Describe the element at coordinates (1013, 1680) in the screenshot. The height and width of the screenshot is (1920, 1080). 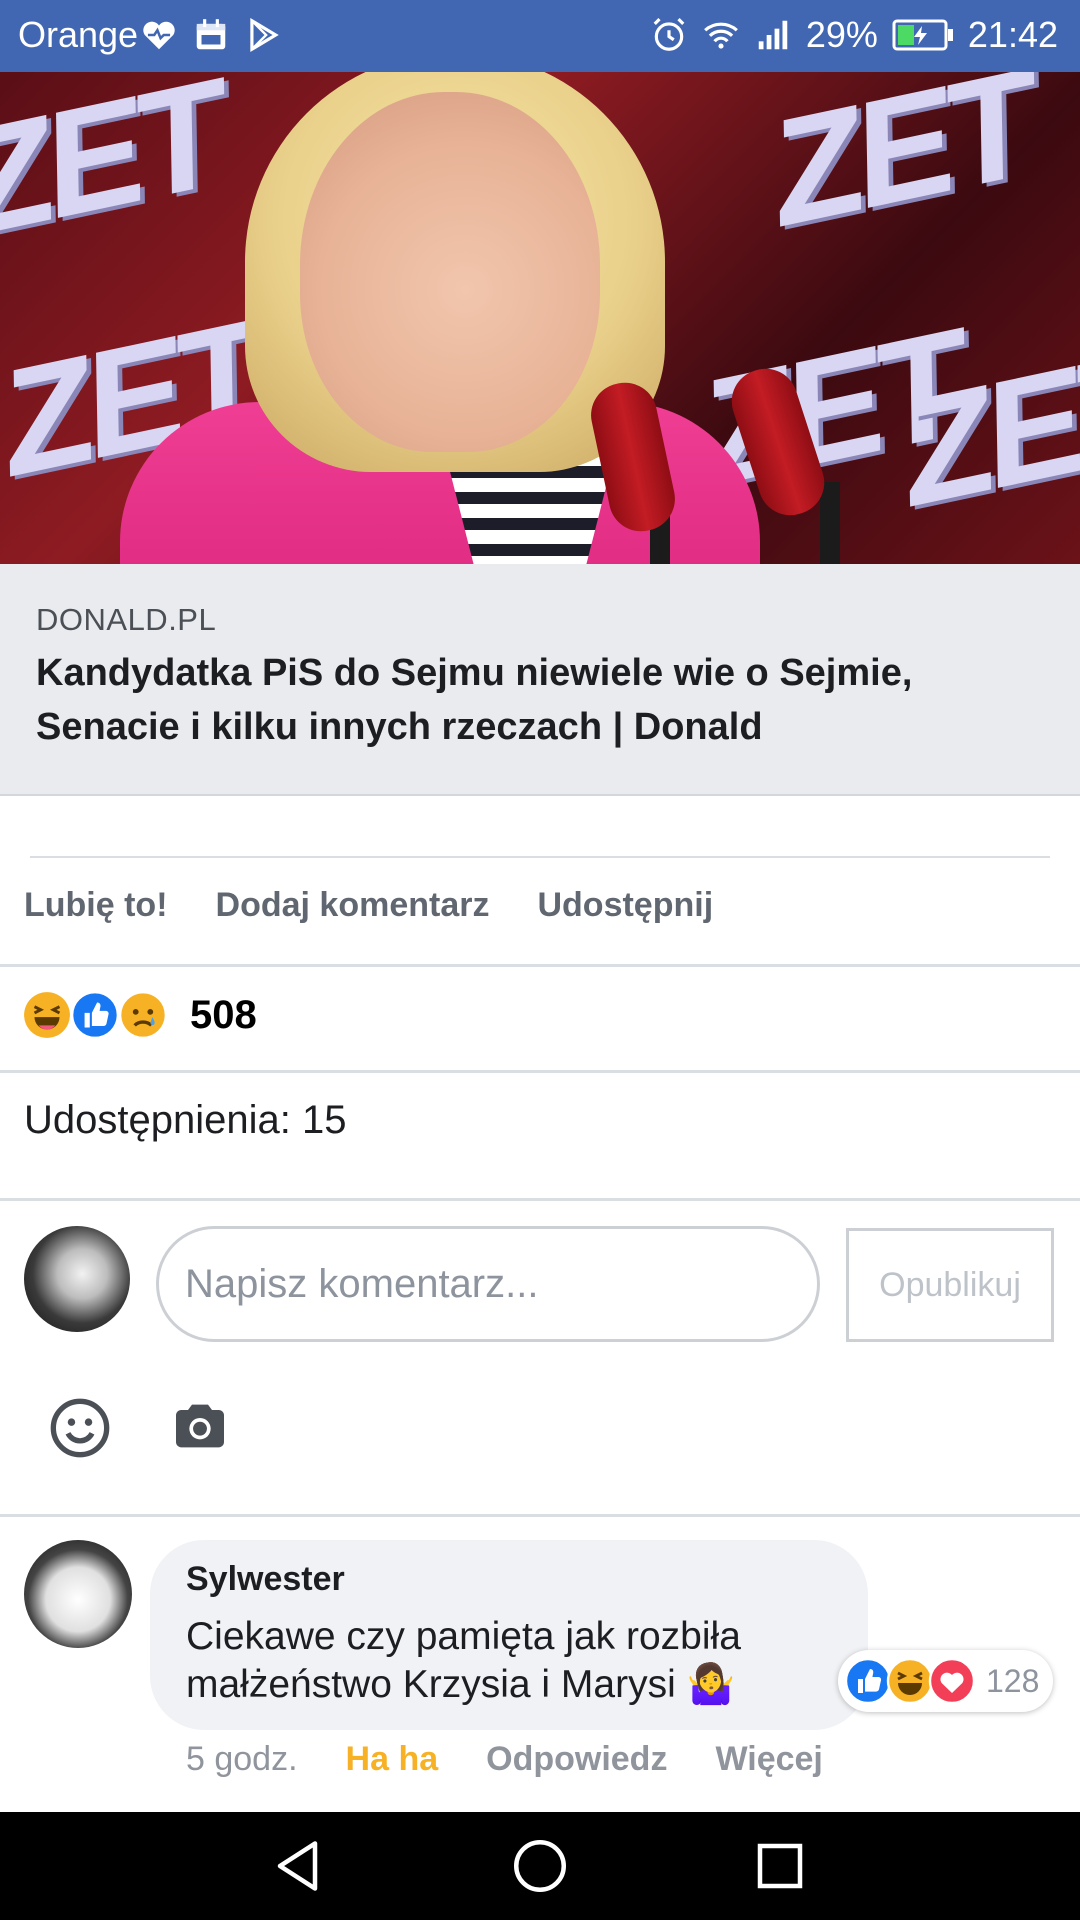
I see `comment-reaction-count: 128` at that location.